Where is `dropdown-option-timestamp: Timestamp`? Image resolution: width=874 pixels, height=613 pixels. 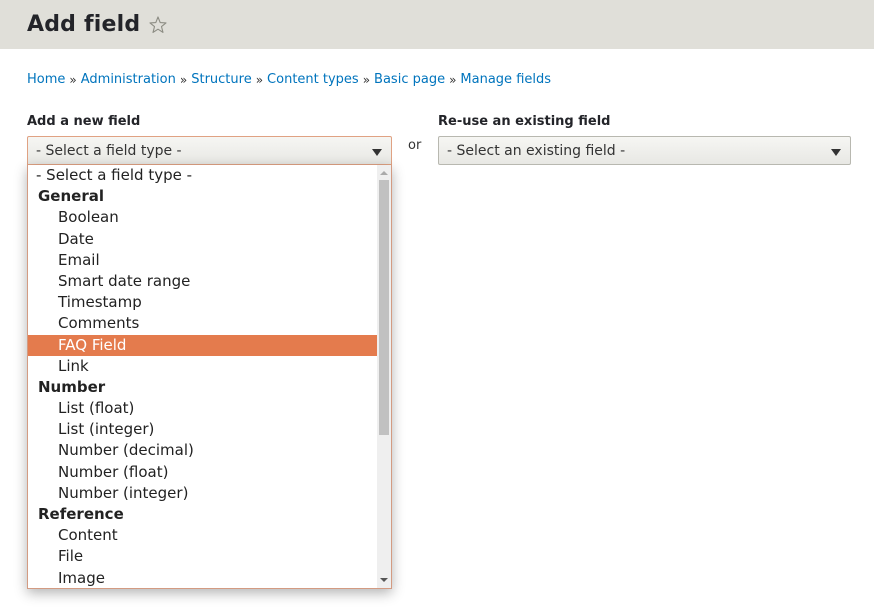
dropdown-option-timestamp: Timestamp is located at coordinates (209, 302).